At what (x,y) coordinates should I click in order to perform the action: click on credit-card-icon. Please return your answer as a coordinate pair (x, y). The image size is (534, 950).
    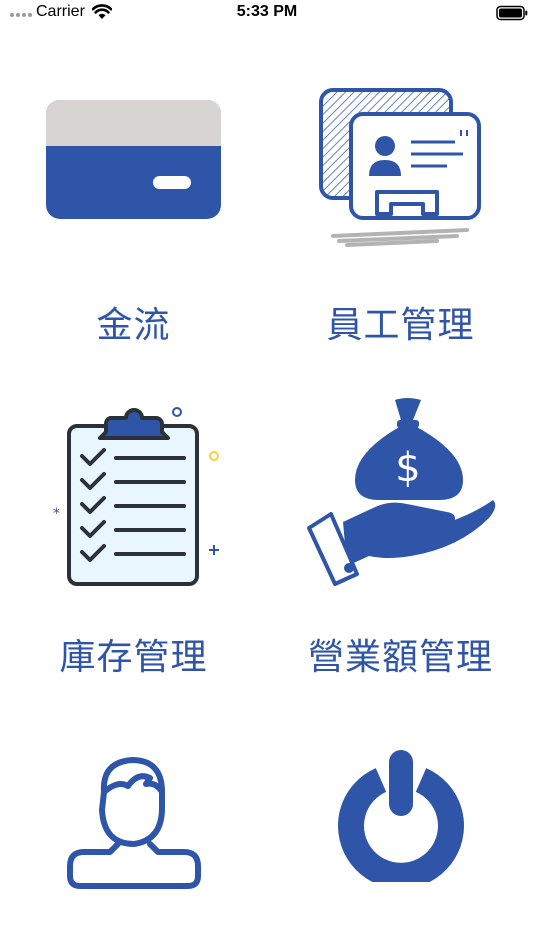
    Looking at the image, I should click on (133, 159).